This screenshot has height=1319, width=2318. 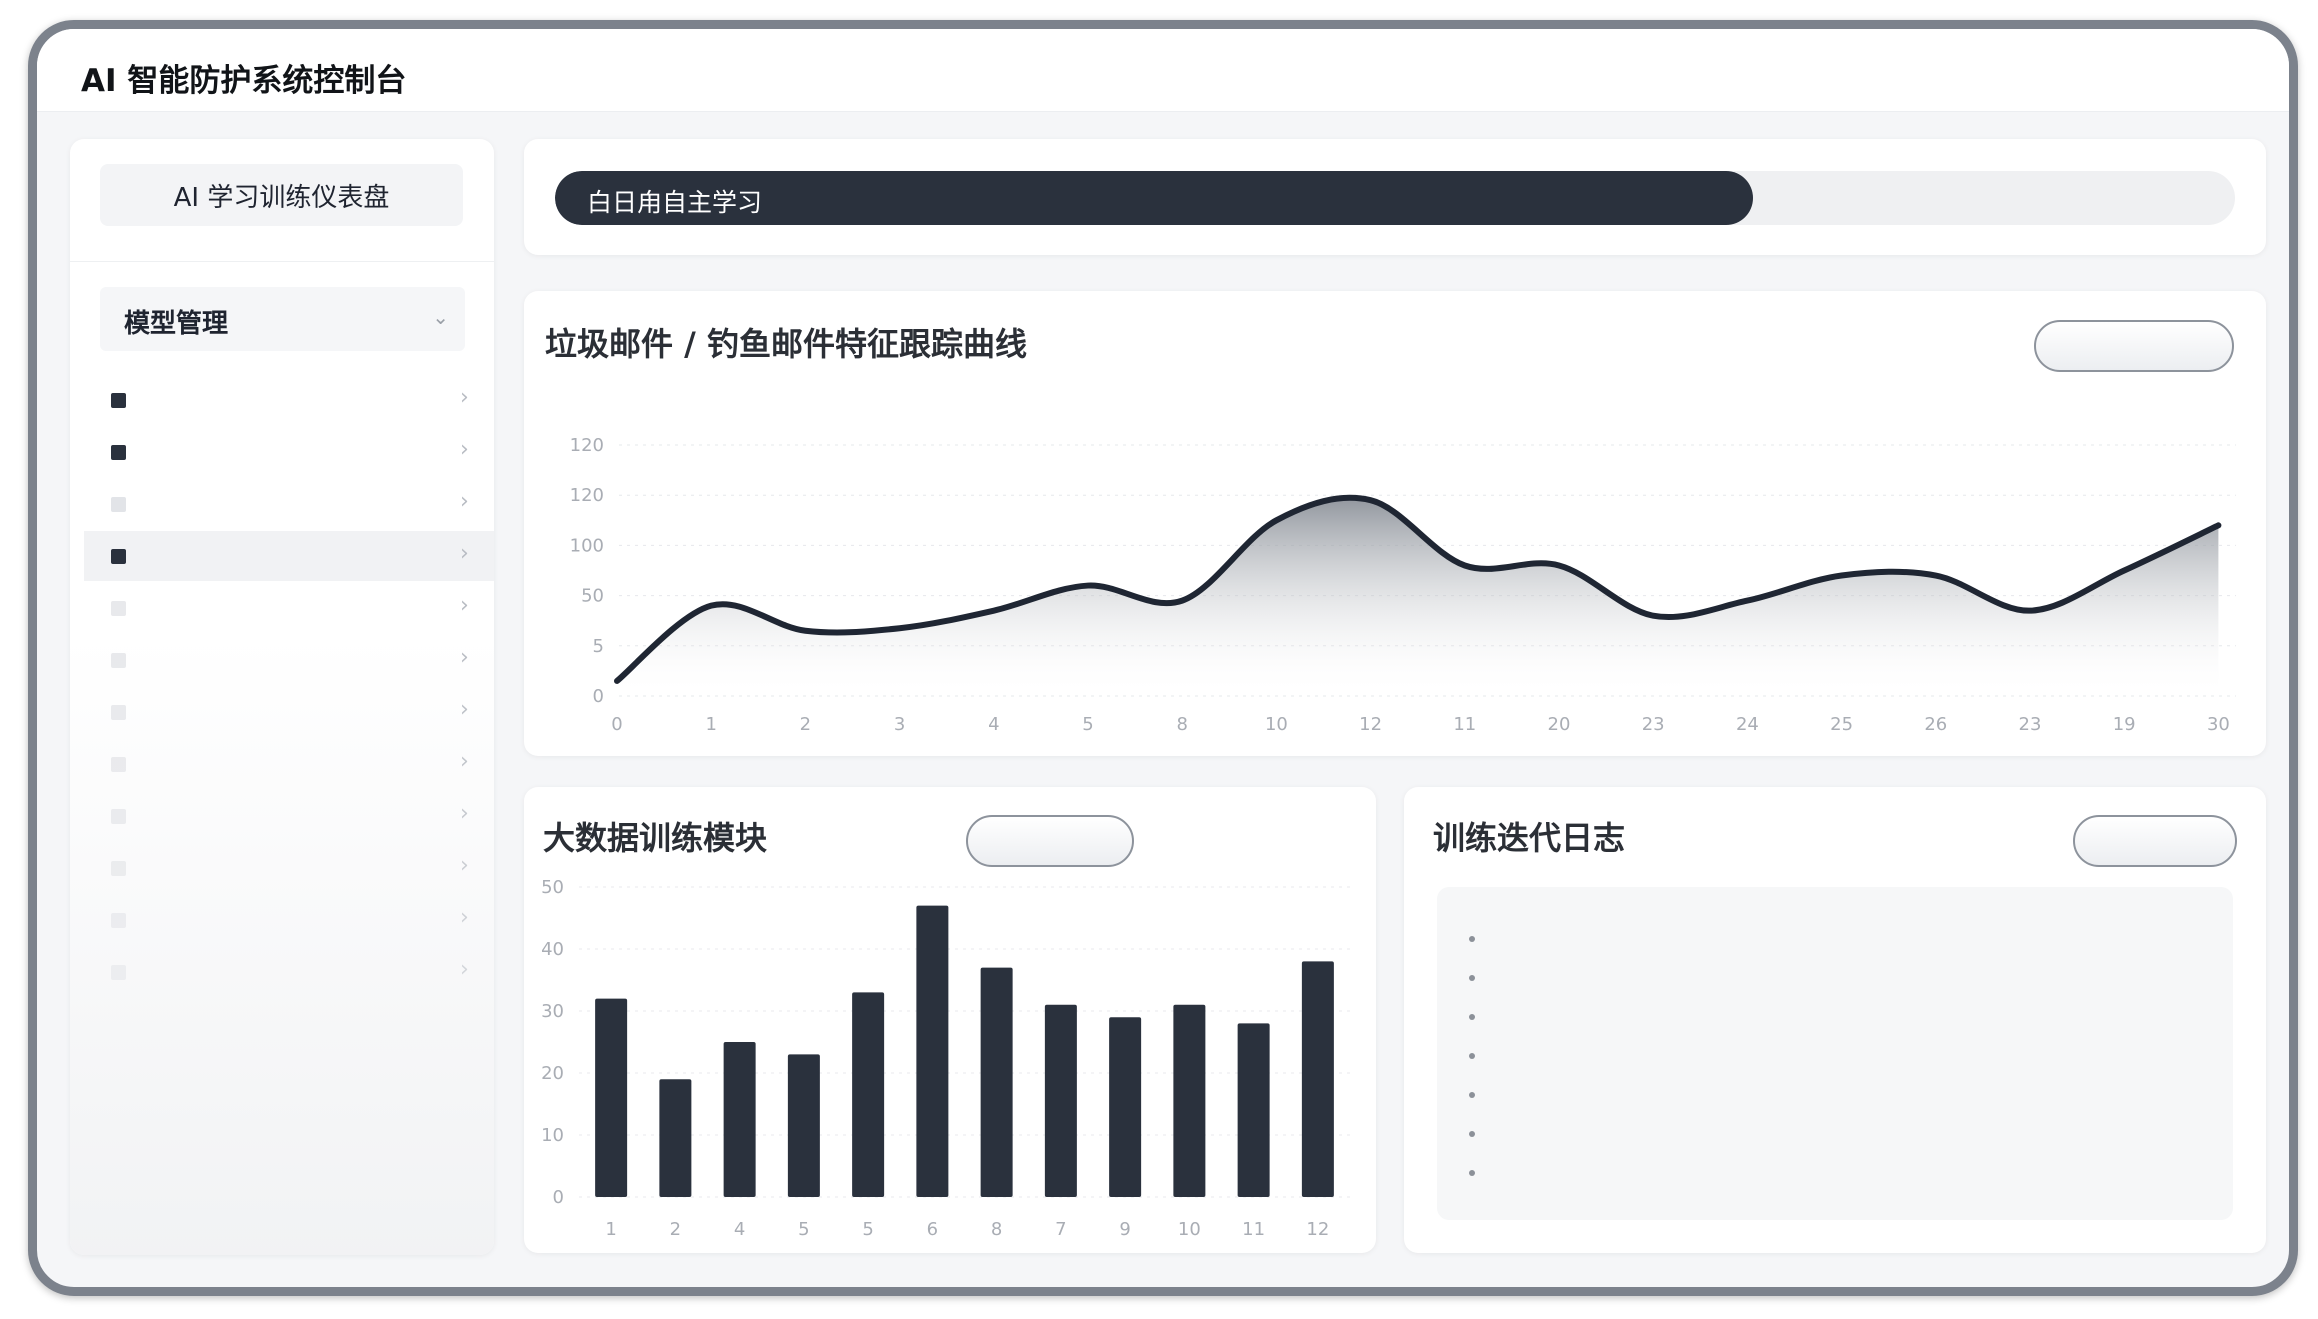 I want to click on title-bar: AI 智能防护系统控制台, so click(x=1163, y=70).